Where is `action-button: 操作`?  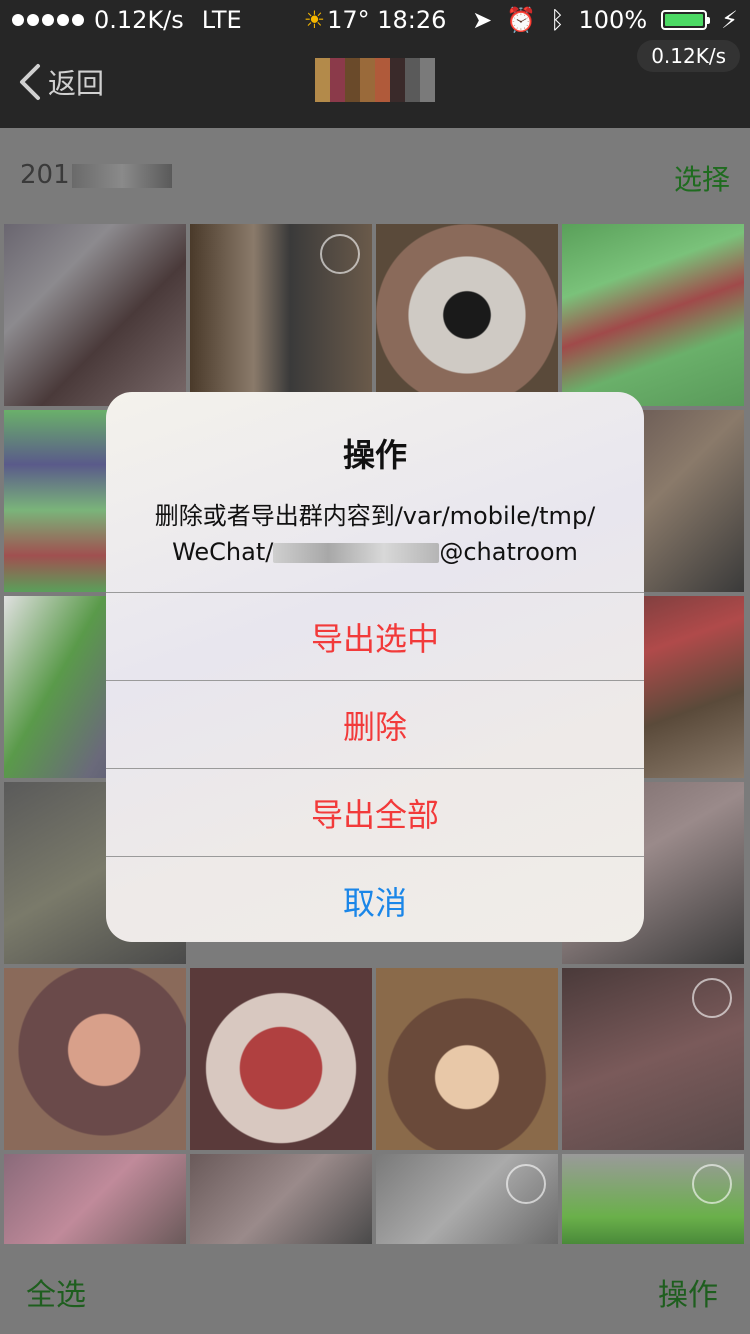
action-button: 操作 is located at coordinates (688, 1292).